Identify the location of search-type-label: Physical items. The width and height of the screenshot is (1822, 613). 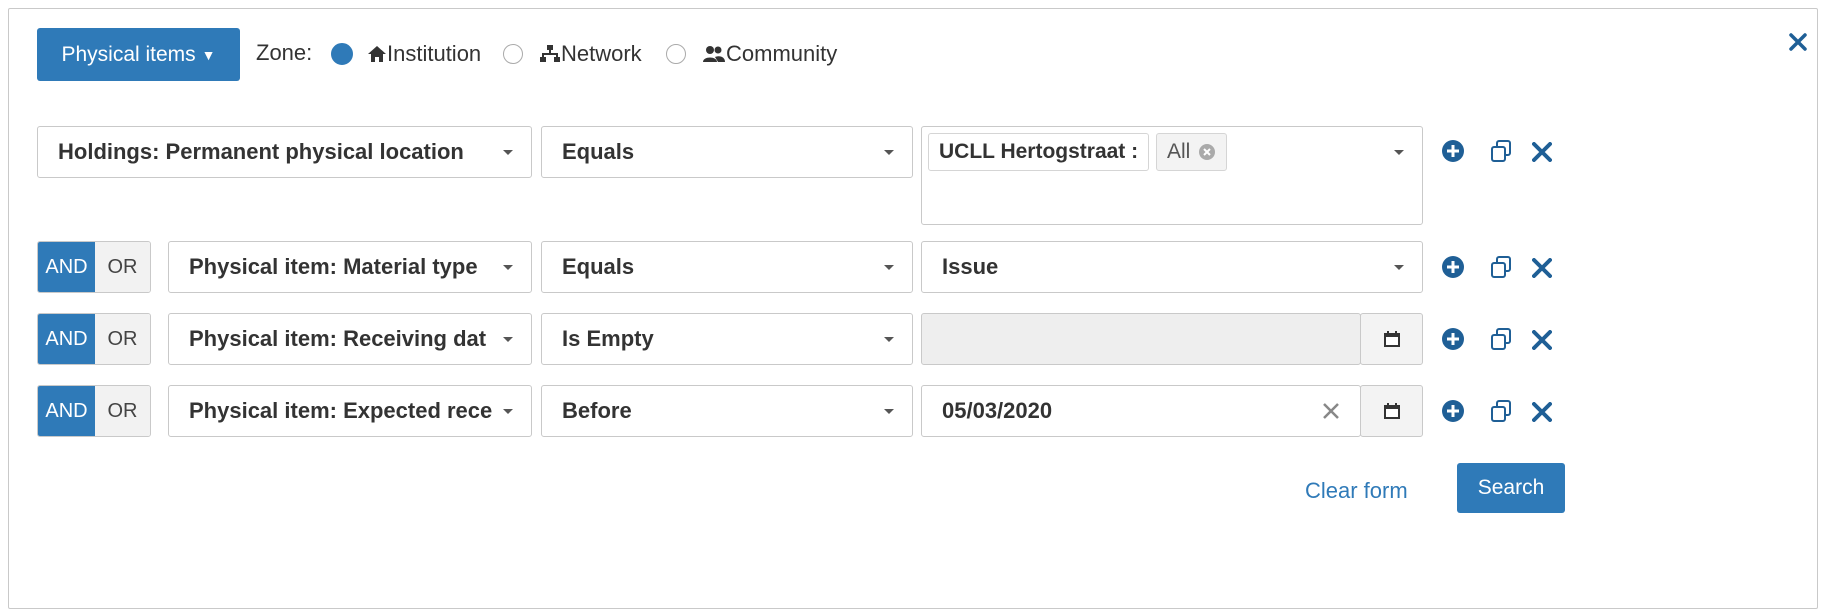
(128, 54).